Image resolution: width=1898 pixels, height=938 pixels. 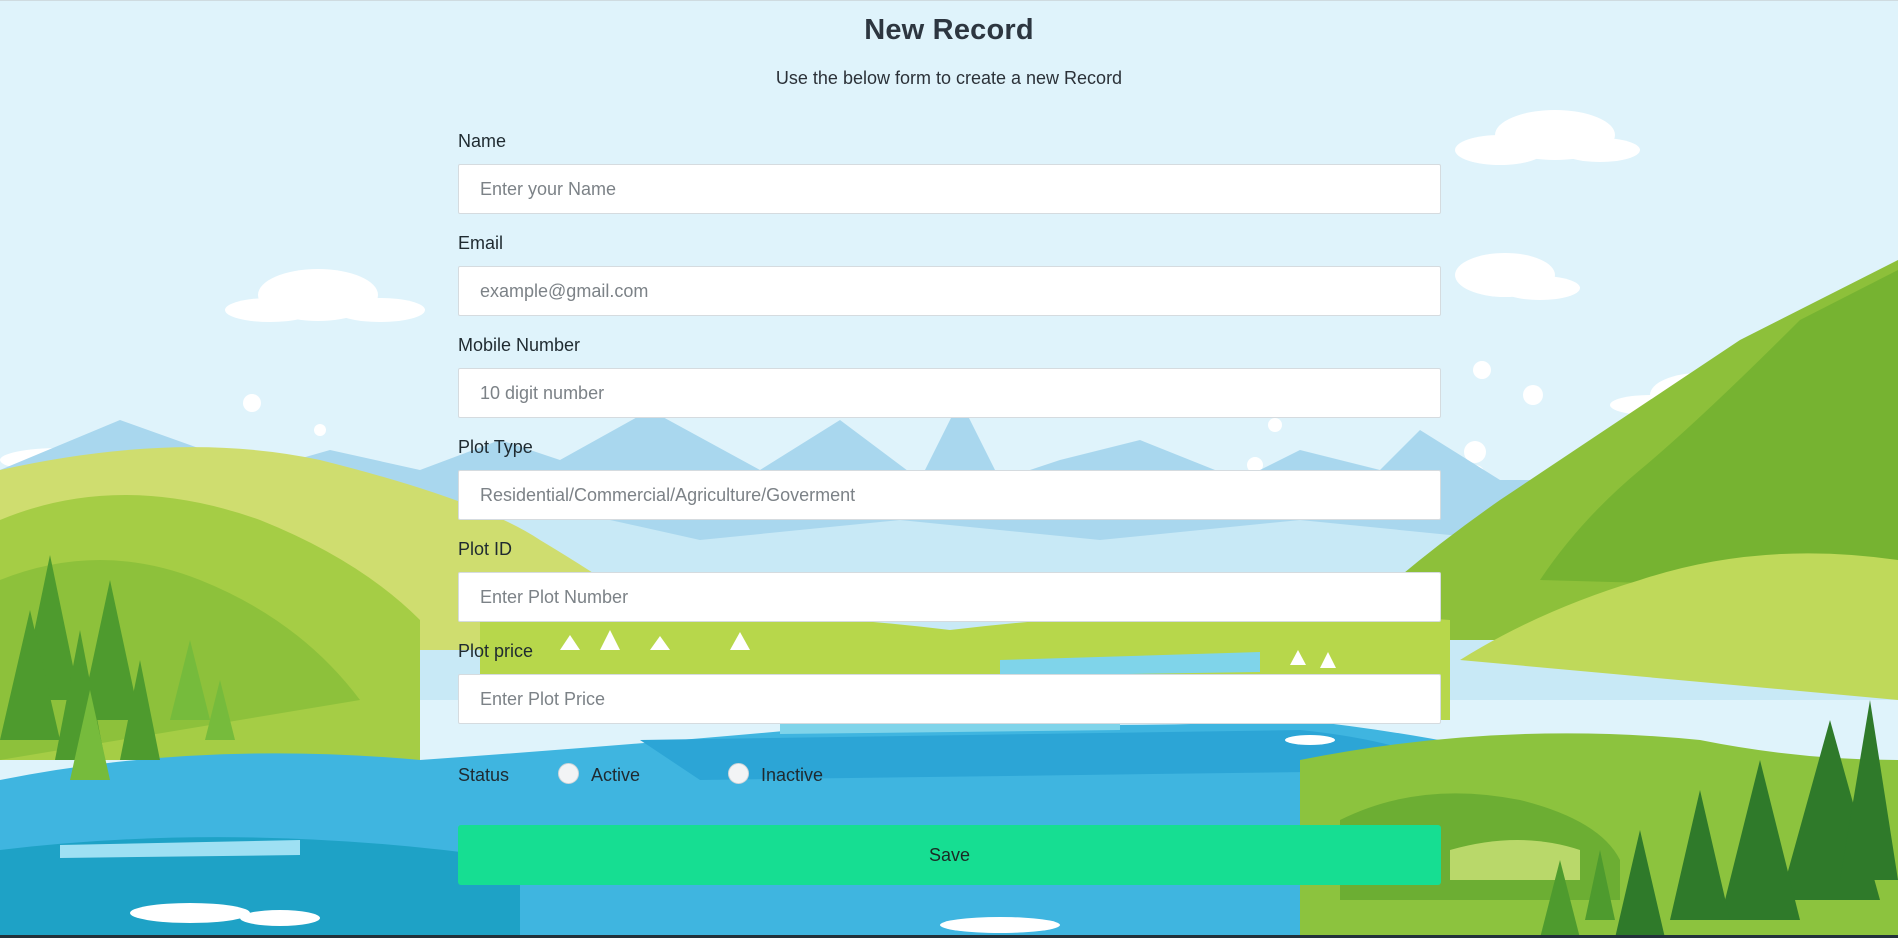 What do you see at coordinates (568, 773) in the screenshot?
I see `status-active-radio` at bounding box center [568, 773].